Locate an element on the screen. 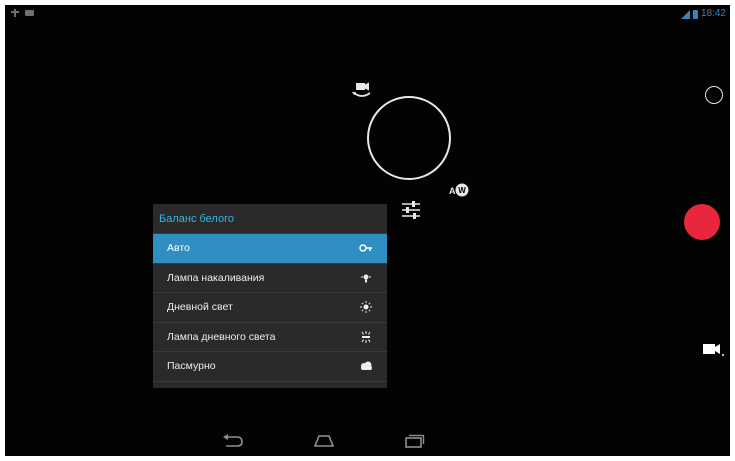 Image resolution: width=735 pixels, height=461 pixels. signal-icon is located at coordinates (685, 14).